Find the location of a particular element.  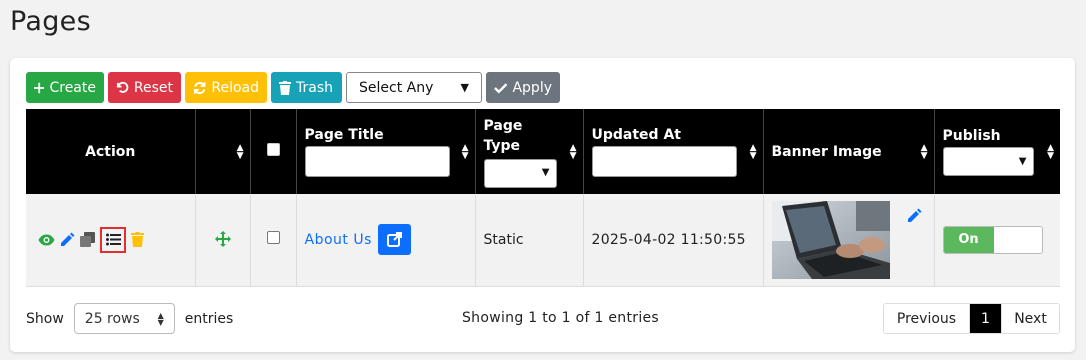

col-page-title-label: Page Title is located at coordinates (344, 134).